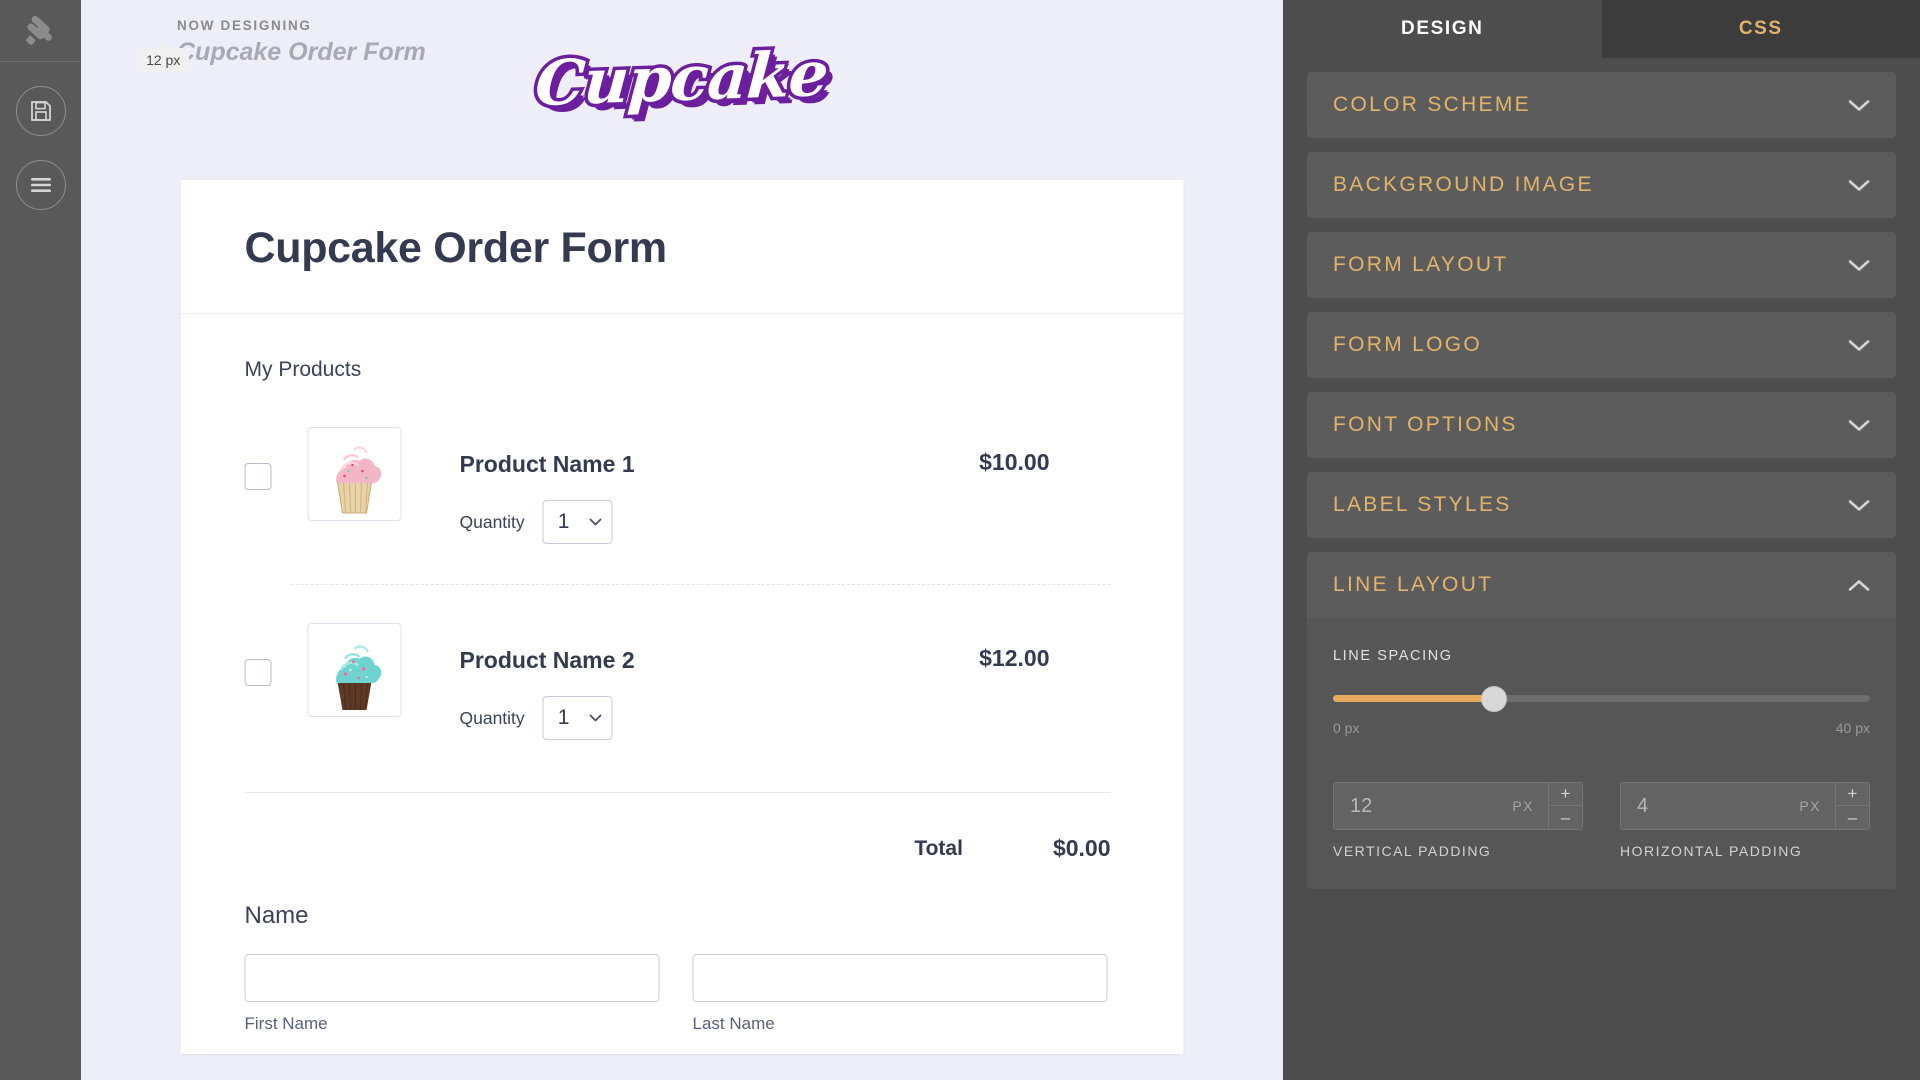 The height and width of the screenshot is (1080, 1920). Describe the element at coordinates (1425, 424) in the screenshot. I see `section-title: FONT OPTIONS` at that location.